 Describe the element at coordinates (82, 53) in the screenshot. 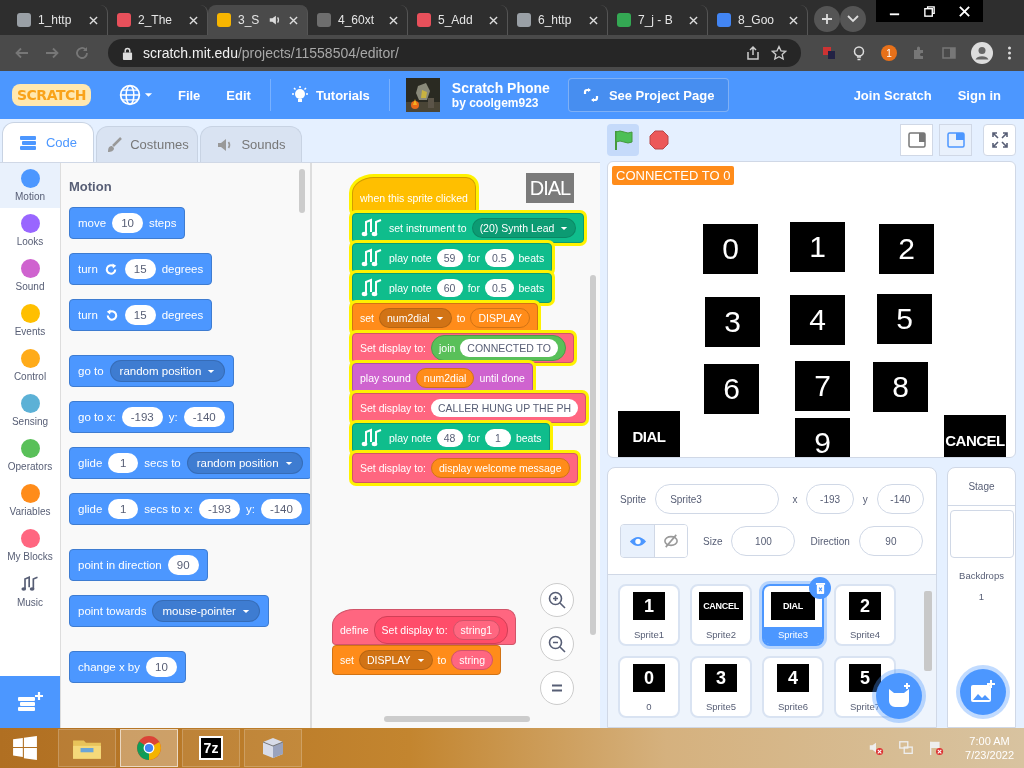

I see `reload-icon` at that location.